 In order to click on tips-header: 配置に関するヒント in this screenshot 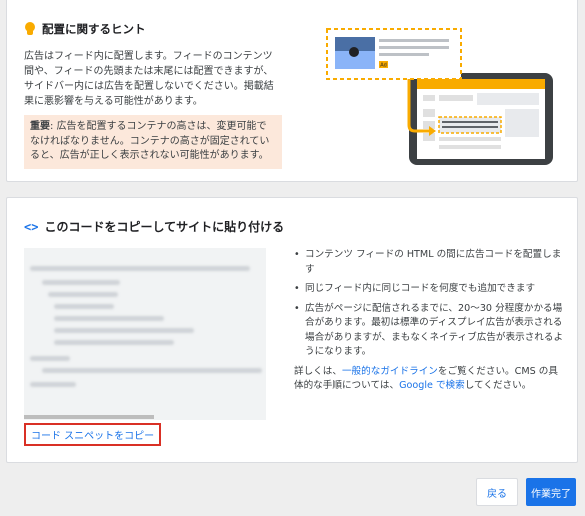, I will do `click(85, 29)`.